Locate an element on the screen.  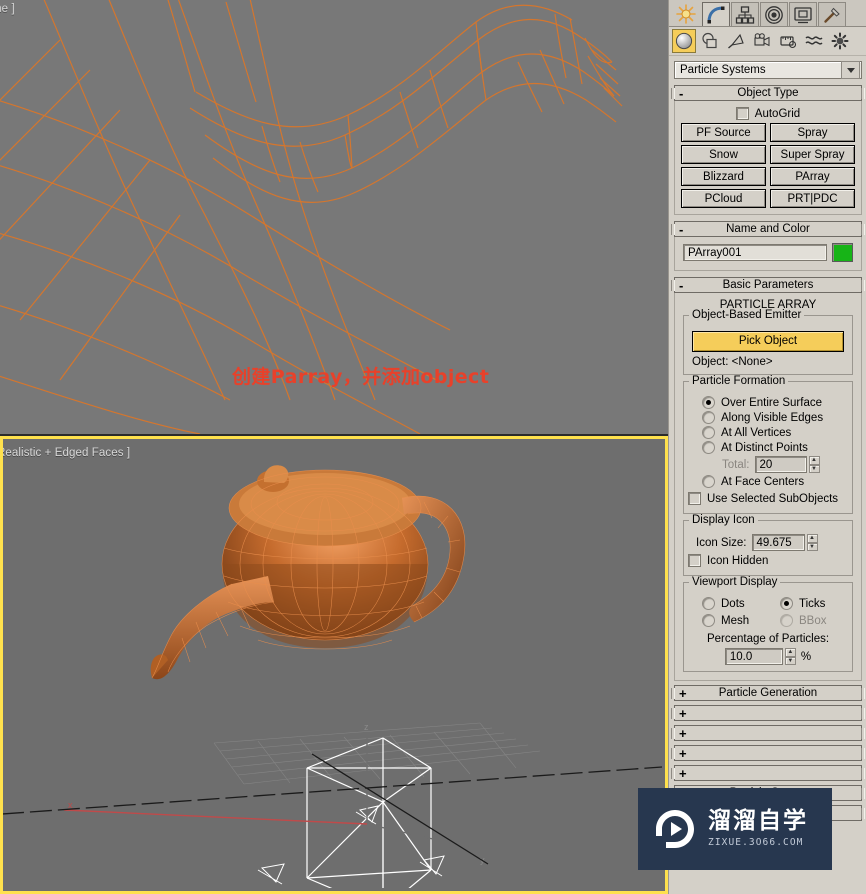
pf-source-button: PF Source is located at coordinates (723, 132).